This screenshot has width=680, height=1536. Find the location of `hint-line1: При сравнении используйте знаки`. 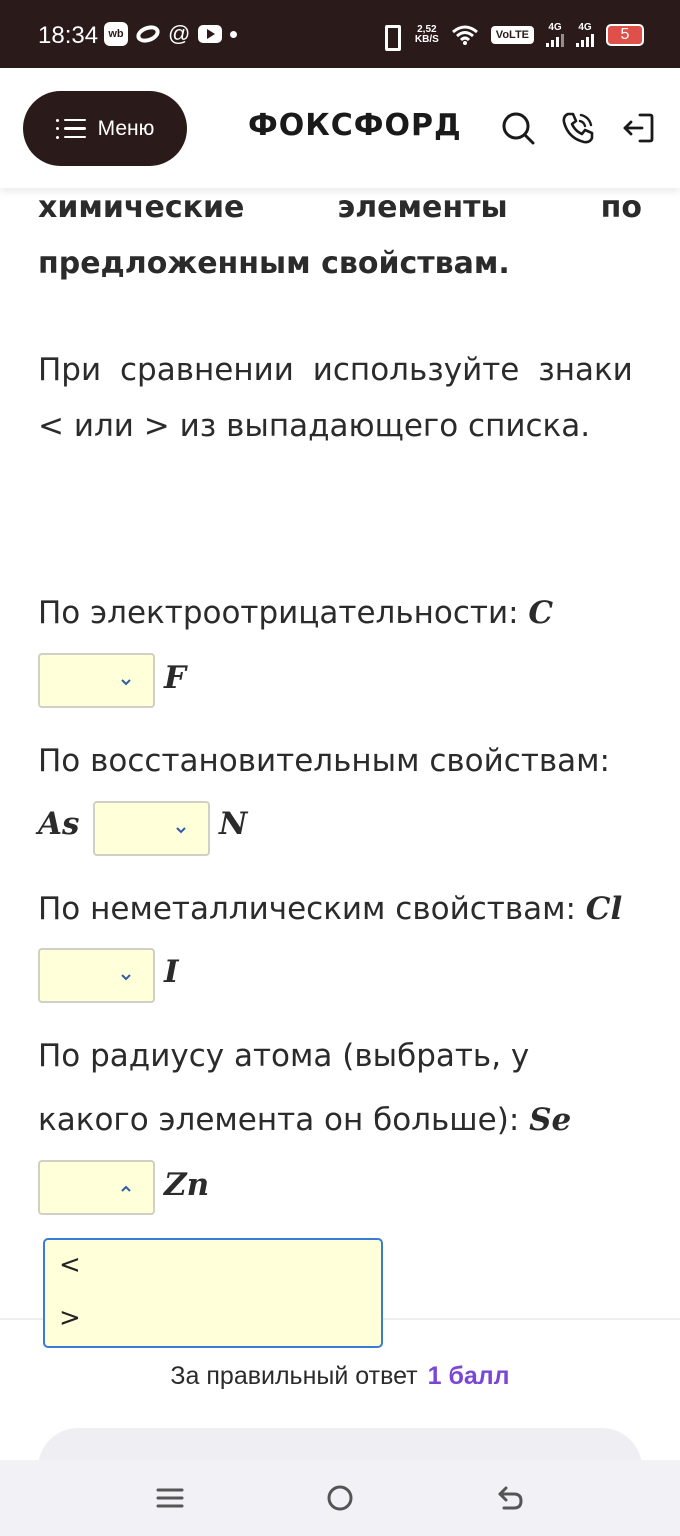

hint-line1: При сравнении используйте знаки is located at coordinates (340, 370).